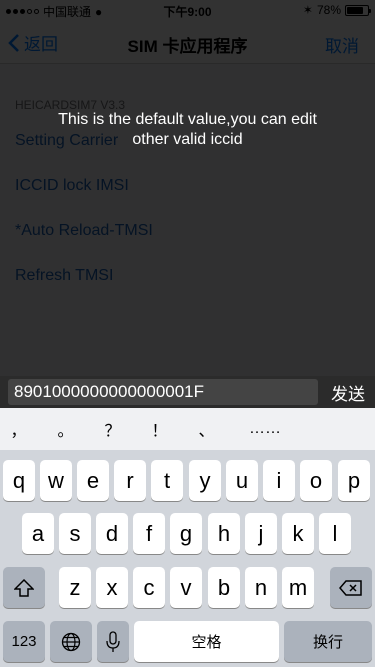  Describe the element at coordinates (328, 641) in the screenshot. I see `return-key: 换行` at that location.